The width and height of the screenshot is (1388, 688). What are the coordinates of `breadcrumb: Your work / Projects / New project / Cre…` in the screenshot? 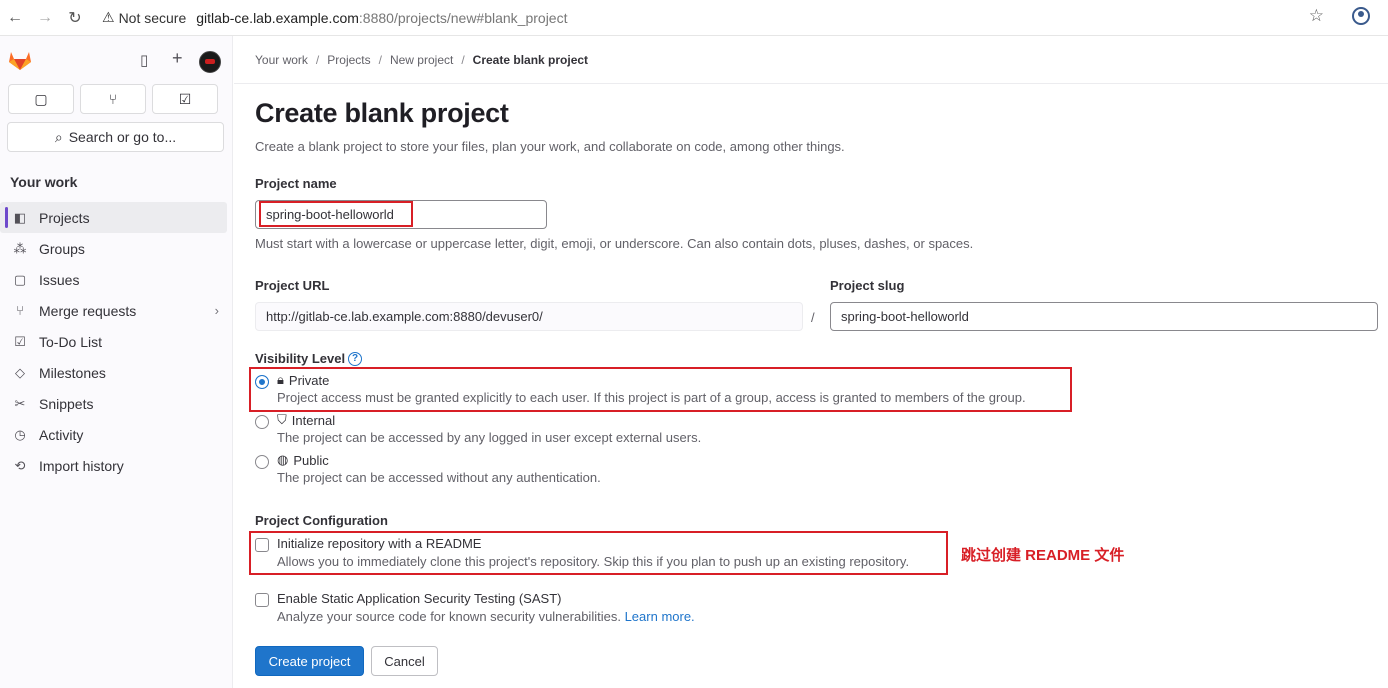 It's located at (811, 60).